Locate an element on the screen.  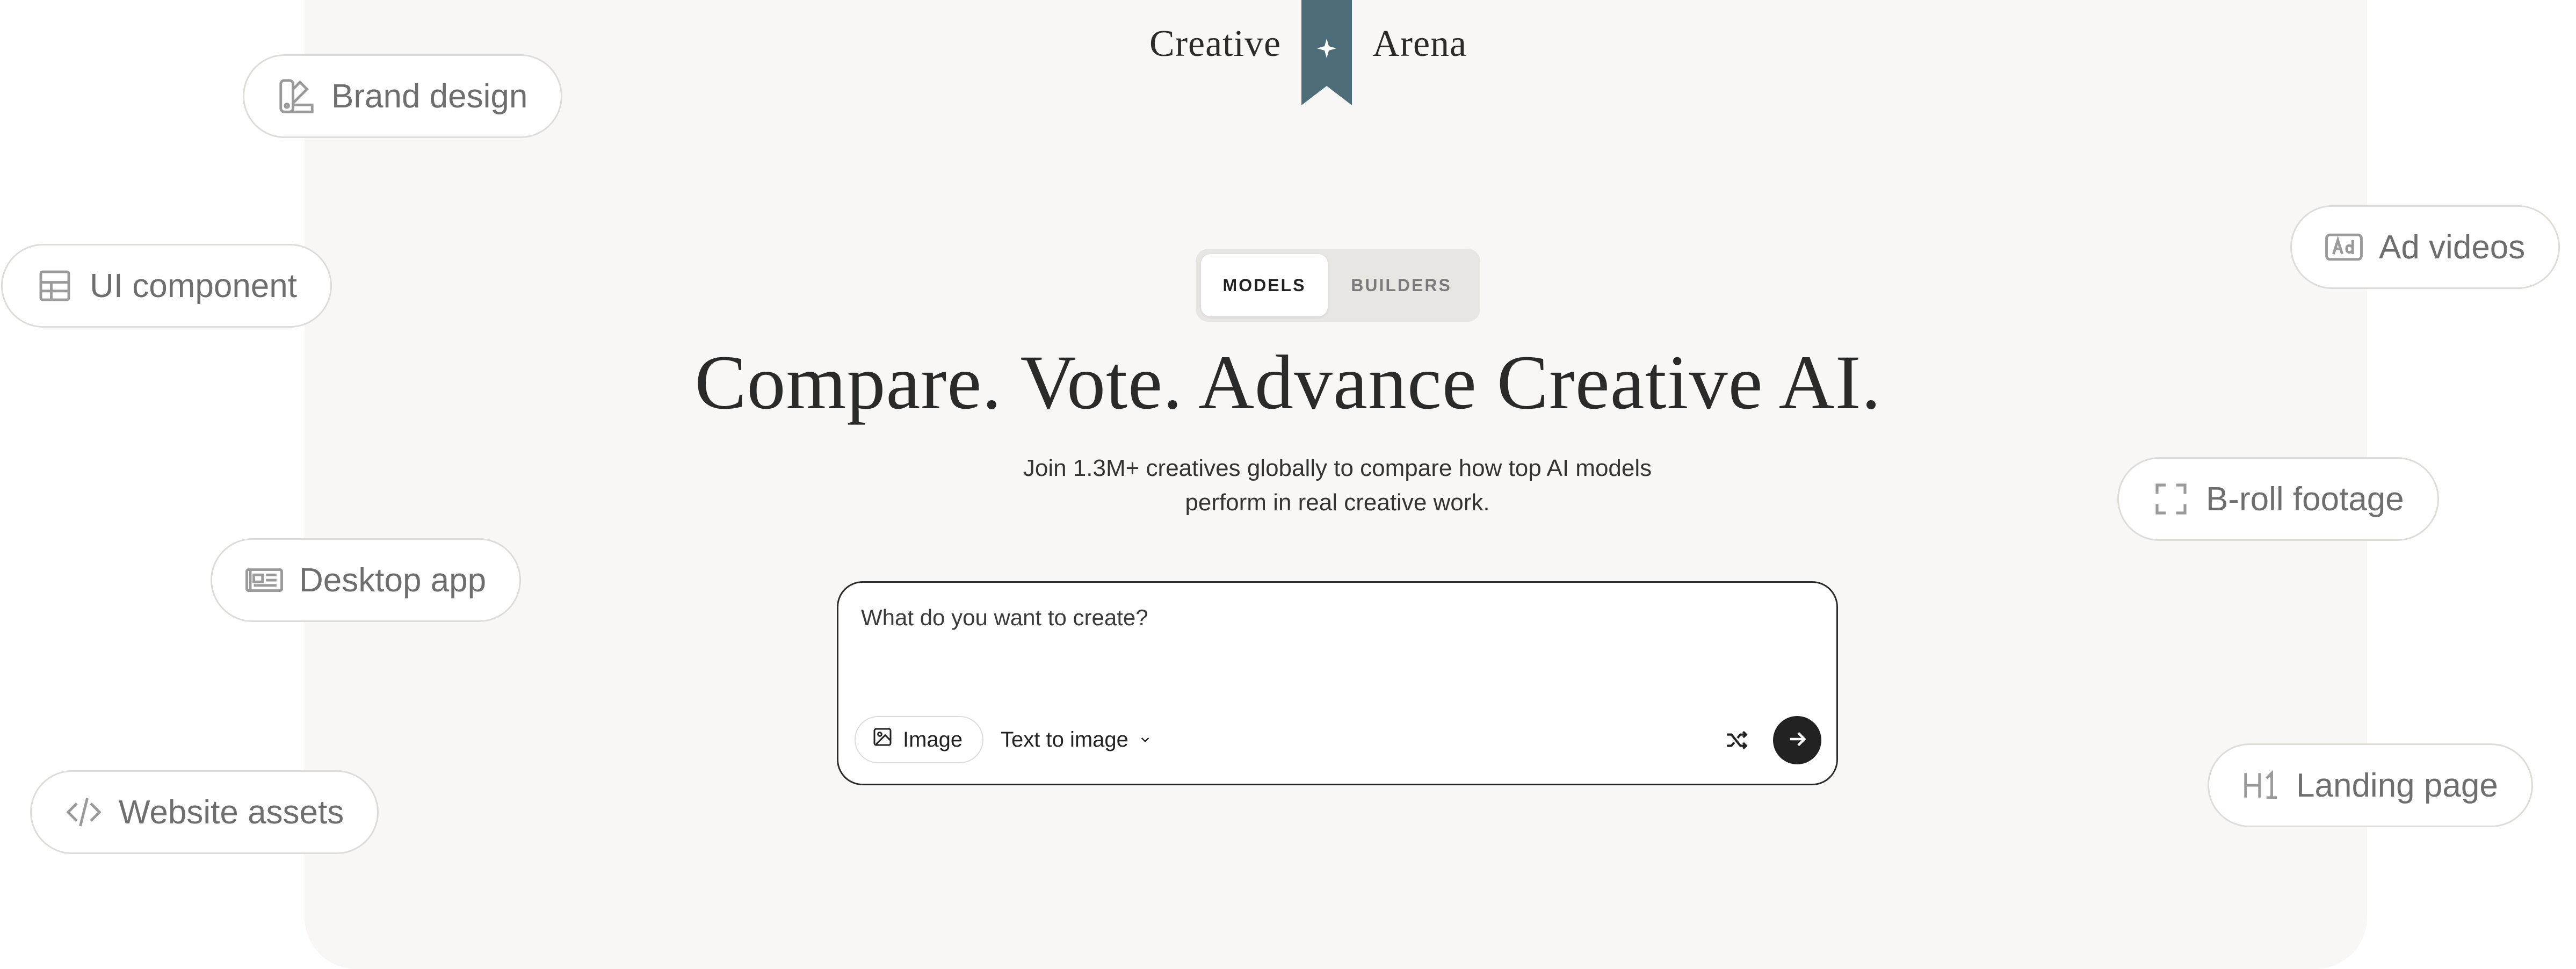
arrow-right-icon is located at coordinates (1797, 740).